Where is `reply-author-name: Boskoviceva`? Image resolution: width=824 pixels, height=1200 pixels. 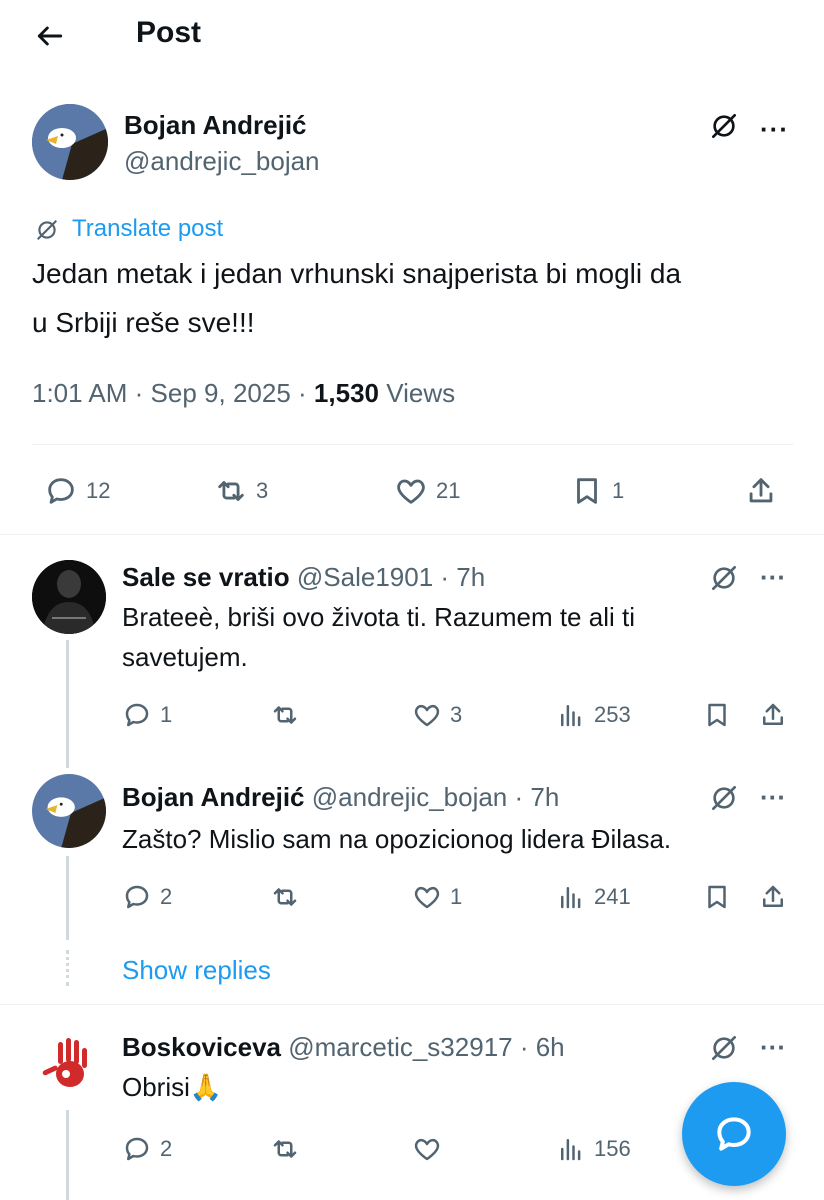
reply-author-name: Boskoviceva is located at coordinates (201, 1047).